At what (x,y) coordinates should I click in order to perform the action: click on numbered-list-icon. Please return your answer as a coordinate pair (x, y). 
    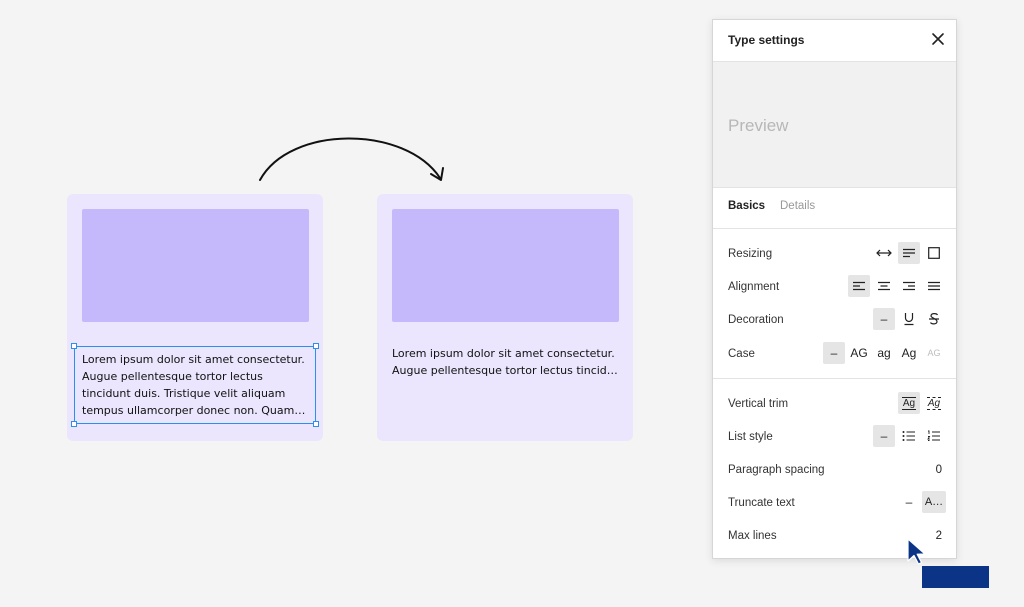
    Looking at the image, I should click on (933, 435).